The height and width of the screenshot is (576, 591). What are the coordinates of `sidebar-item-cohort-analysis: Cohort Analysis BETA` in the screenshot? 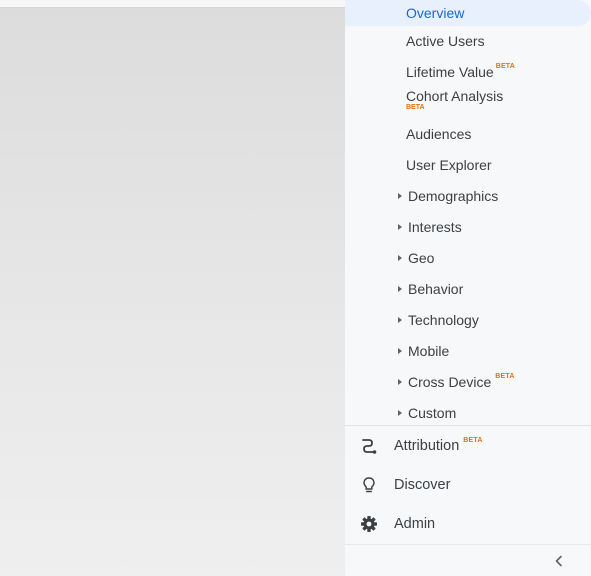 It's located at (468, 103).